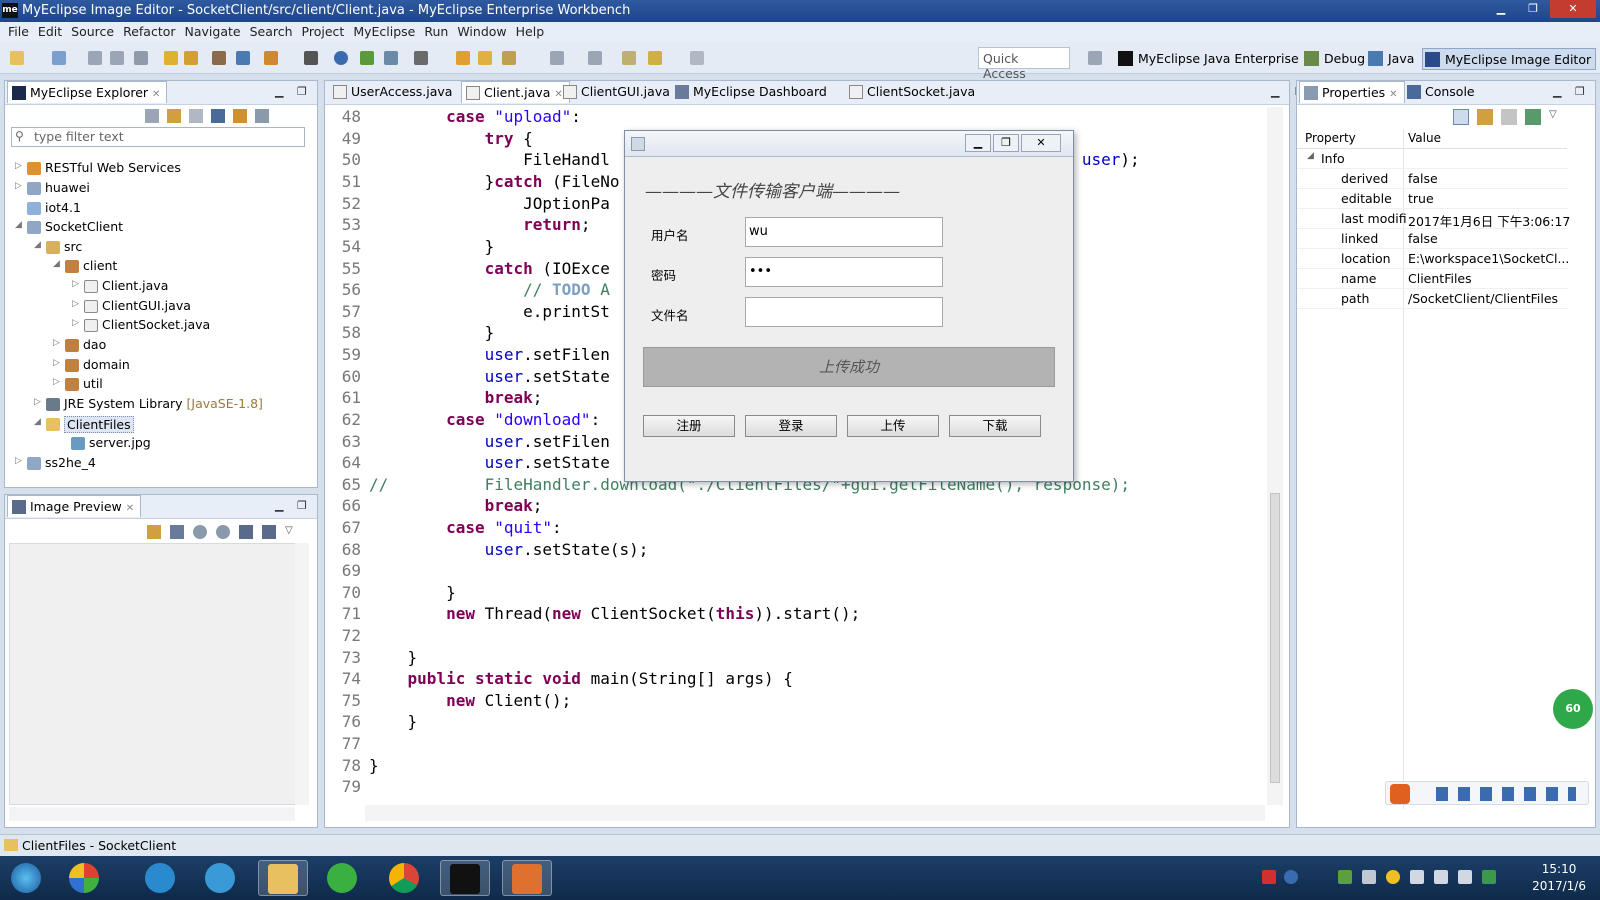 The height and width of the screenshot is (900, 1600). I want to click on scroll-thumb, so click(1275, 638).